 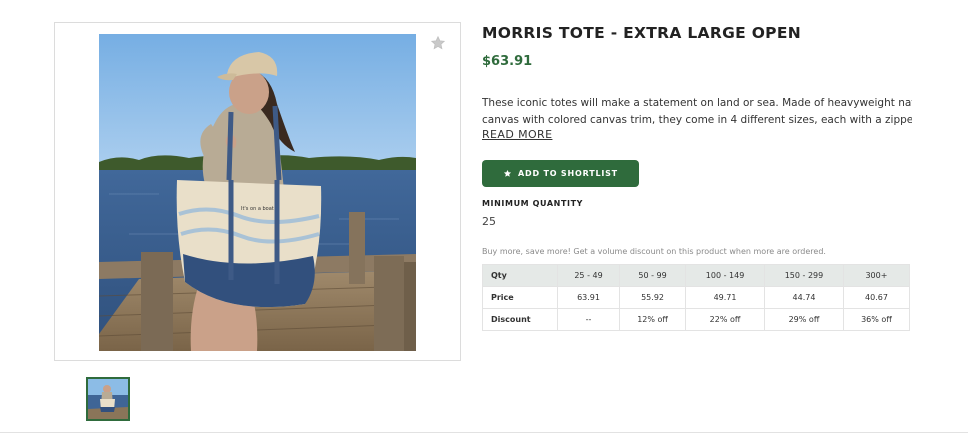 I want to click on table-cell: 63.91, so click(x=588, y=297).